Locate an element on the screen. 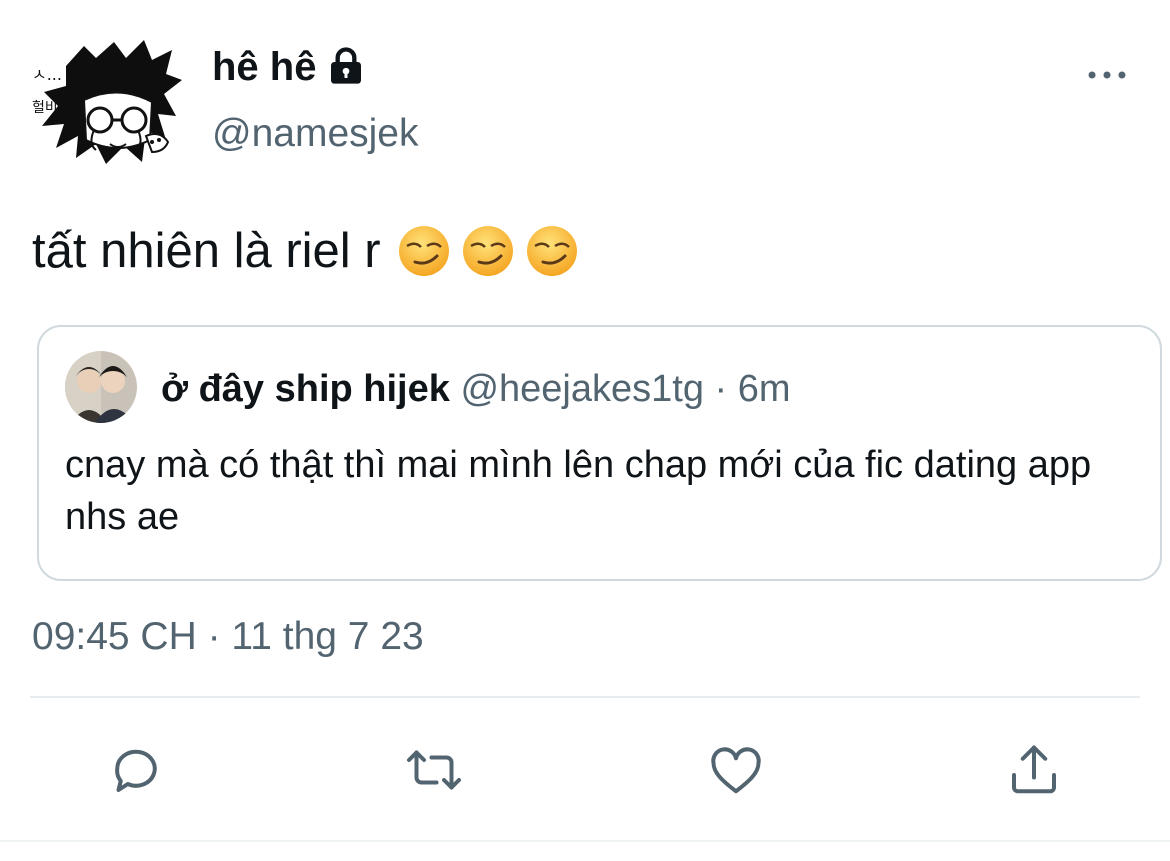  reply-icon is located at coordinates (136, 770).